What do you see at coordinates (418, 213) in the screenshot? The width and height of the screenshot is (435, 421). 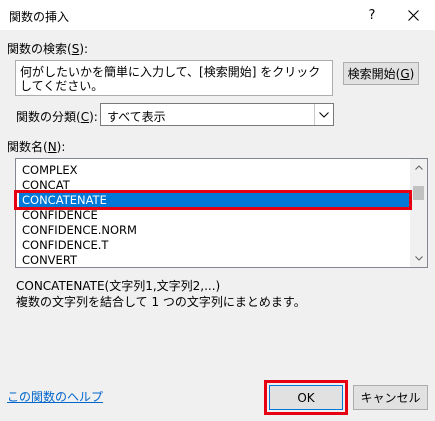 I see `list-scrollbar` at bounding box center [418, 213].